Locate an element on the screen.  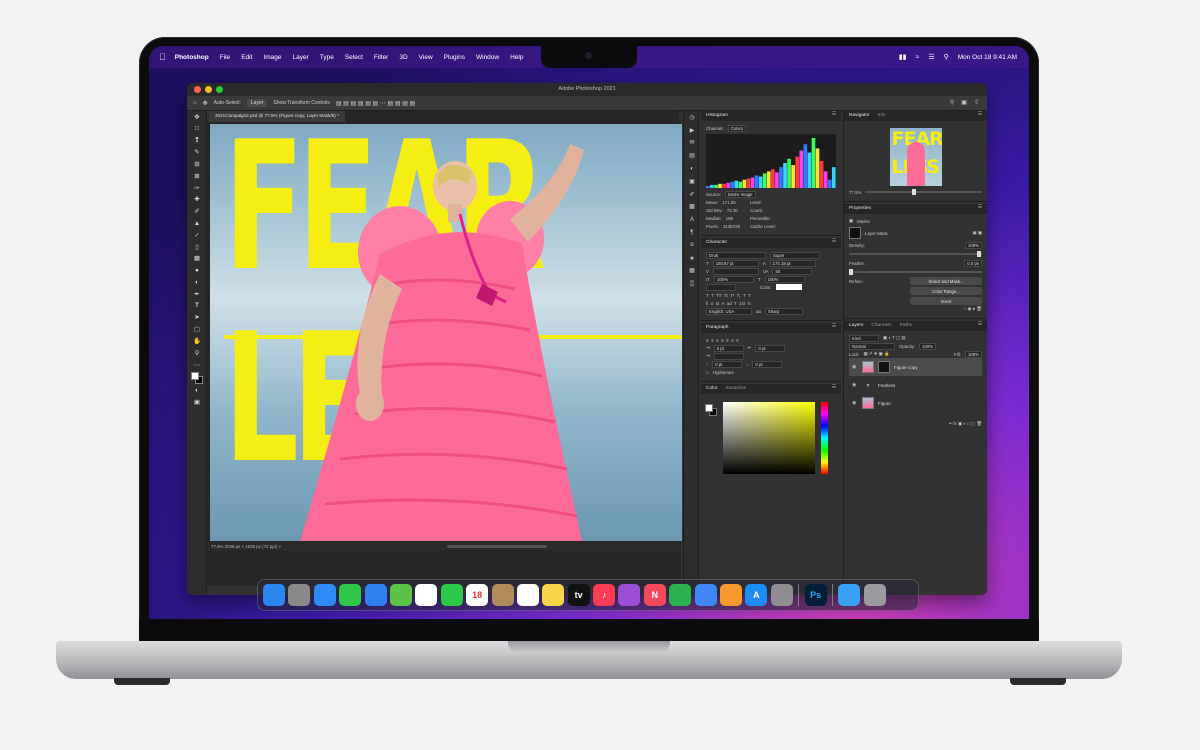
dock-pages-icon is located at coordinates (731, 595).